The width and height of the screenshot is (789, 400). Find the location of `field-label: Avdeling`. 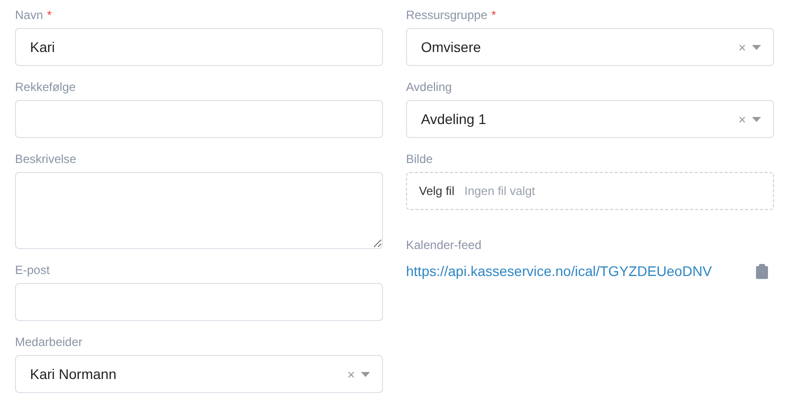

field-label: Avdeling is located at coordinates (429, 87).